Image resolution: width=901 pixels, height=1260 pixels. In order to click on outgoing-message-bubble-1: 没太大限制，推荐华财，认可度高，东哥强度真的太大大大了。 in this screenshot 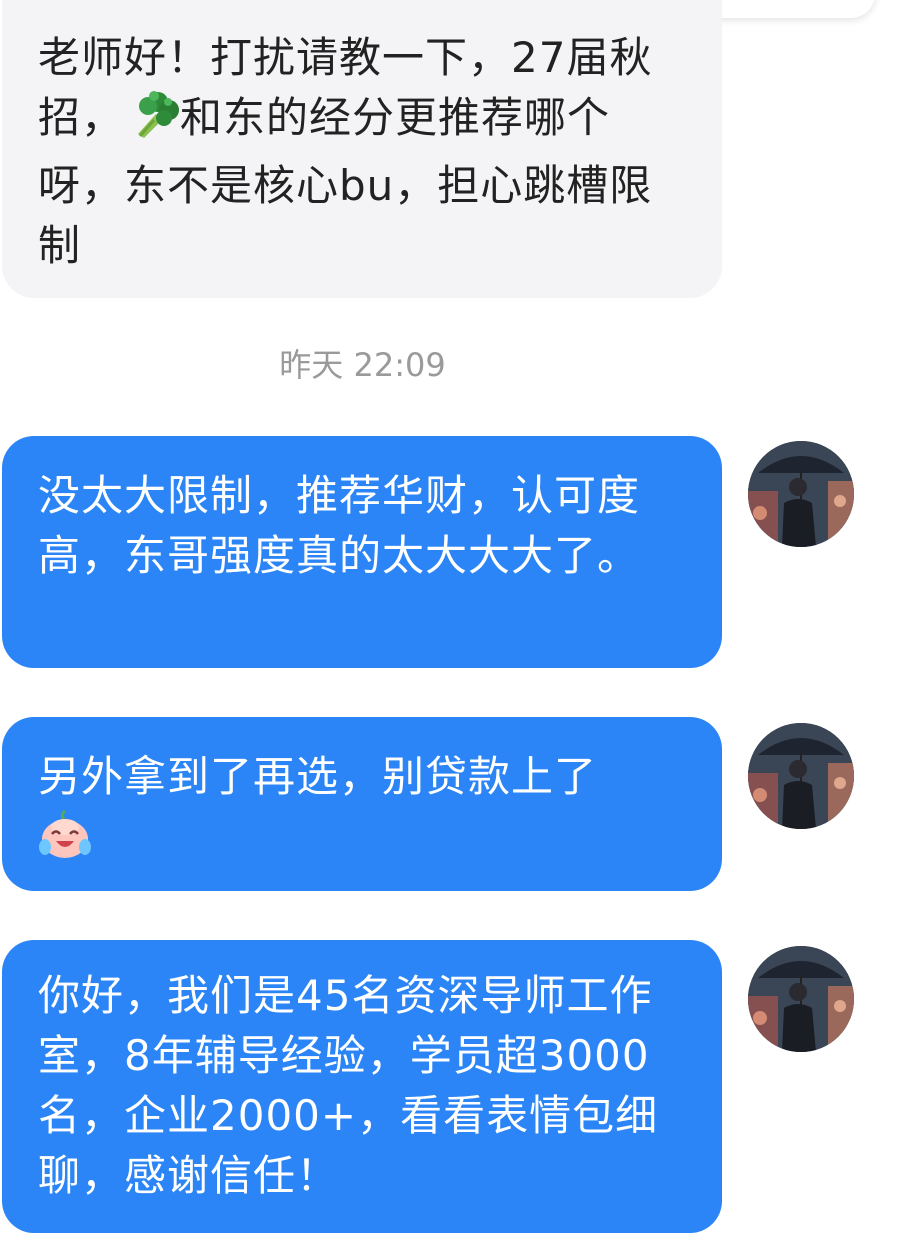, I will do `click(362, 552)`.